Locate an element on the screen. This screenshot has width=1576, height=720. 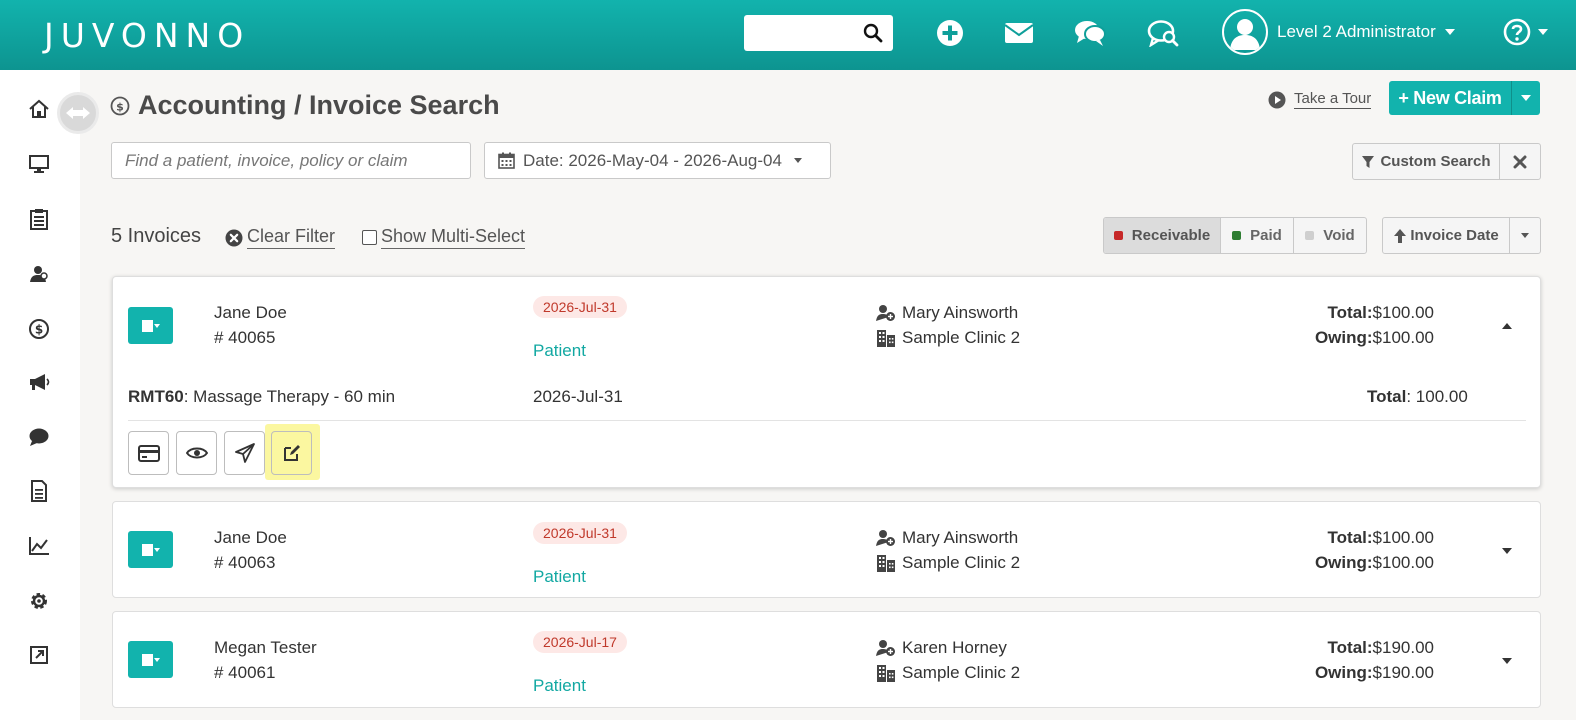
sidebar-item-accounting: $ is located at coordinates (39, 329).